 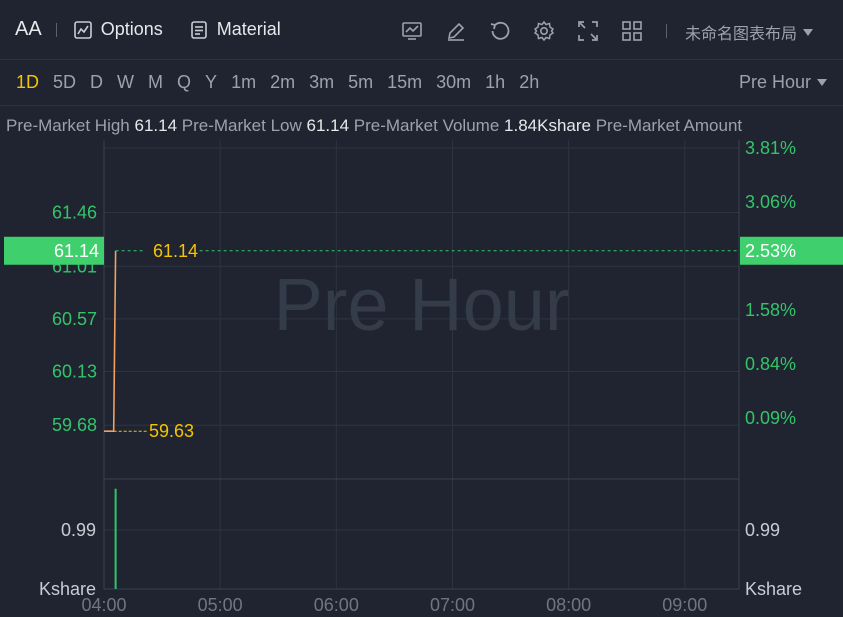 I want to click on period-m: M, so click(x=155, y=82).